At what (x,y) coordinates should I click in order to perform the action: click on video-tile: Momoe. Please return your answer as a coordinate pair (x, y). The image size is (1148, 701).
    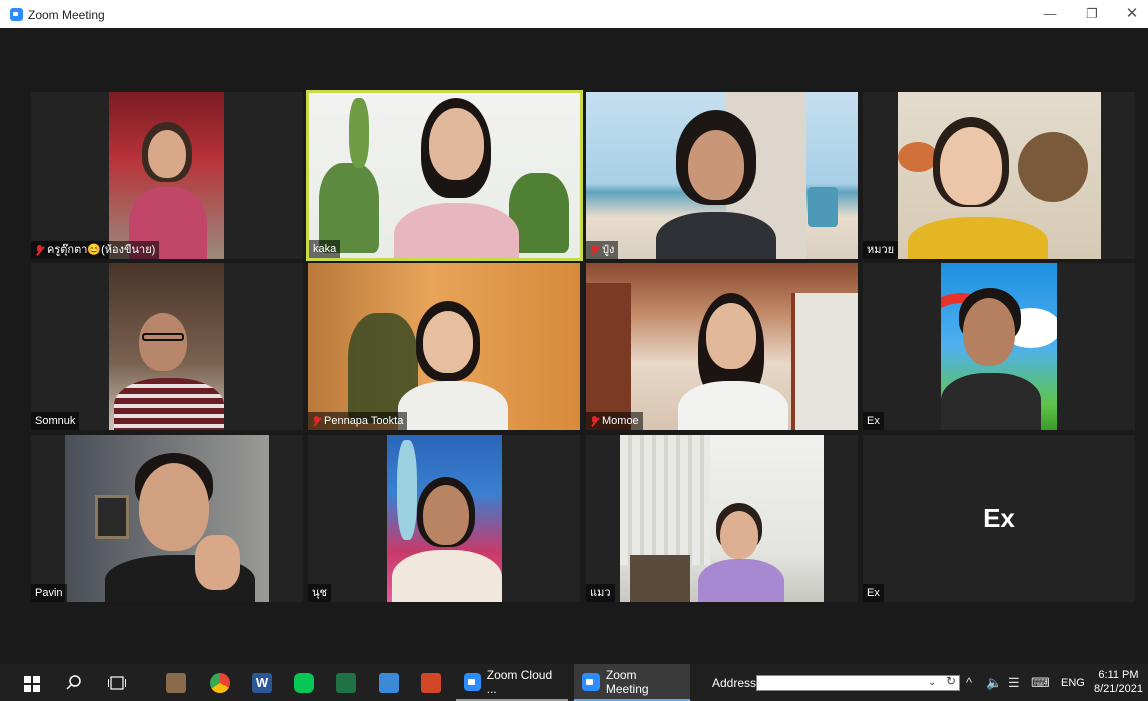
    Looking at the image, I should click on (722, 346).